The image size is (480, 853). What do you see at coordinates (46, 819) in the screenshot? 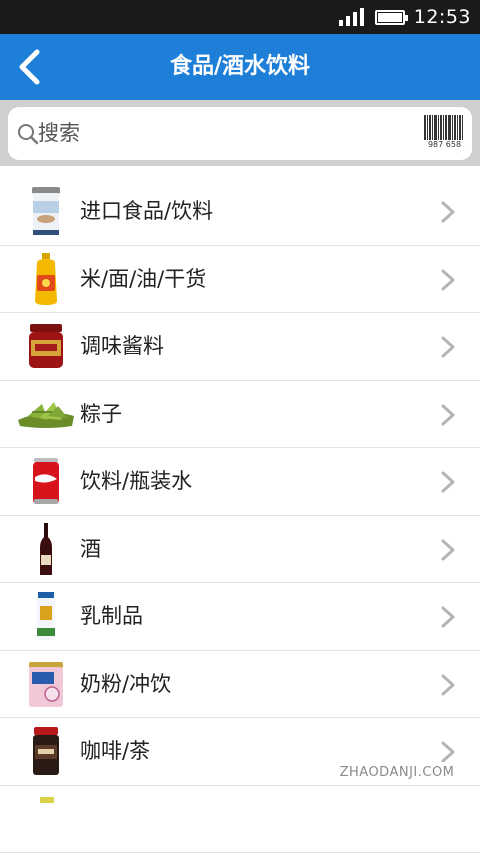
I see `partial-item-image` at bounding box center [46, 819].